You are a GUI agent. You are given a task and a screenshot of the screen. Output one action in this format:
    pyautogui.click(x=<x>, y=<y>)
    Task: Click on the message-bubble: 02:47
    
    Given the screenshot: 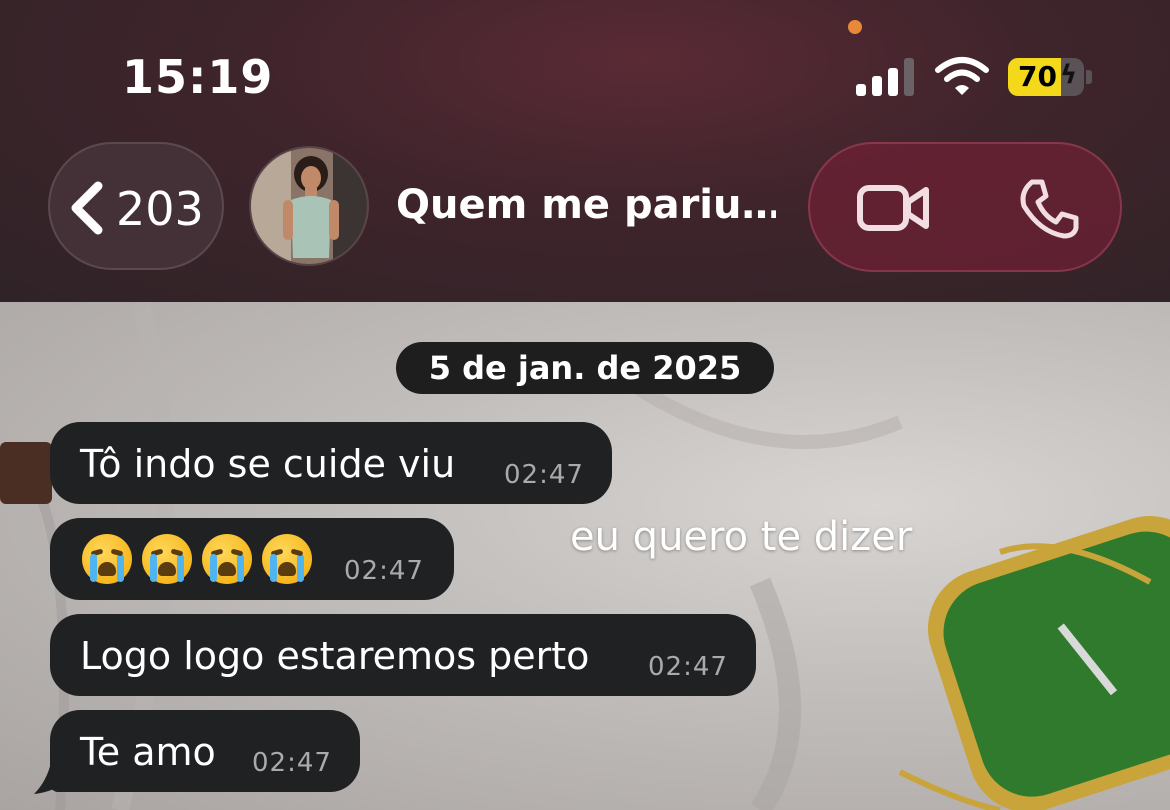 What is the action you would take?
    pyautogui.click(x=252, y=559)
    